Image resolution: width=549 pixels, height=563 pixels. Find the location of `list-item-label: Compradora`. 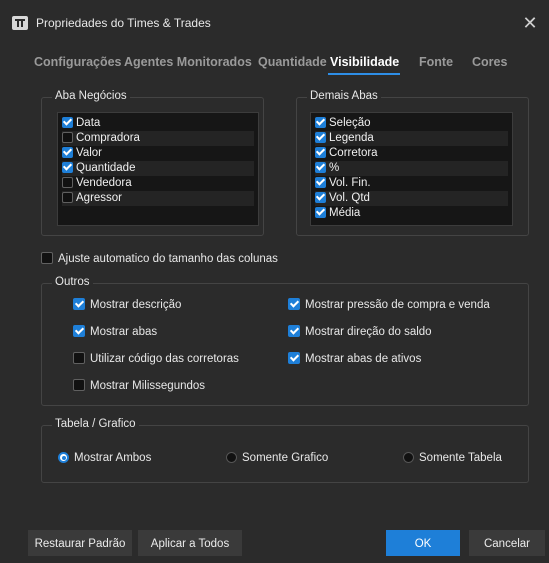

list-item-label: Compradora is located at coordinates (108, 138).